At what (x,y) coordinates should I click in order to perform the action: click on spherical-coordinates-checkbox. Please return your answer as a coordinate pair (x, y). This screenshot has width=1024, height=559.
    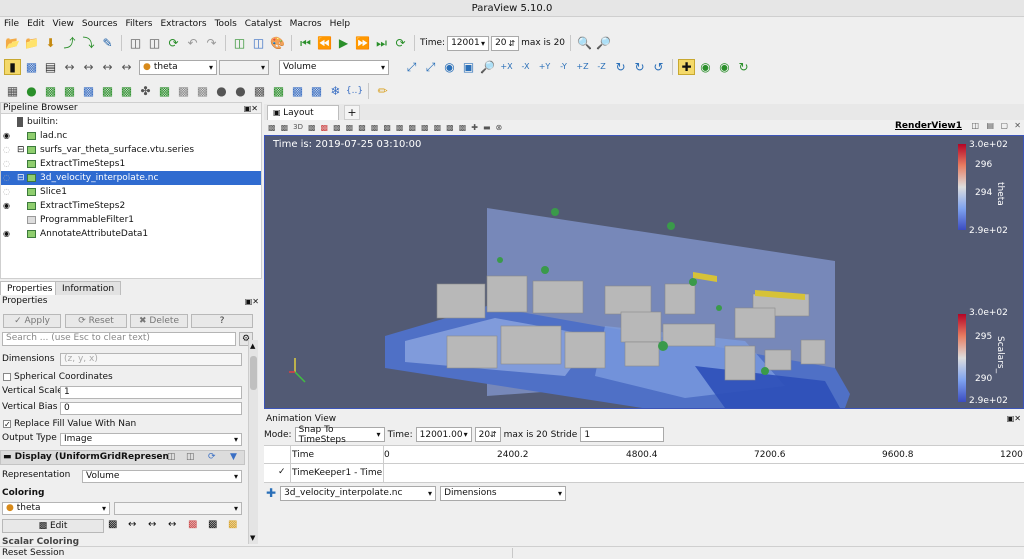
    Looking at the image, I should click on (7, 377).